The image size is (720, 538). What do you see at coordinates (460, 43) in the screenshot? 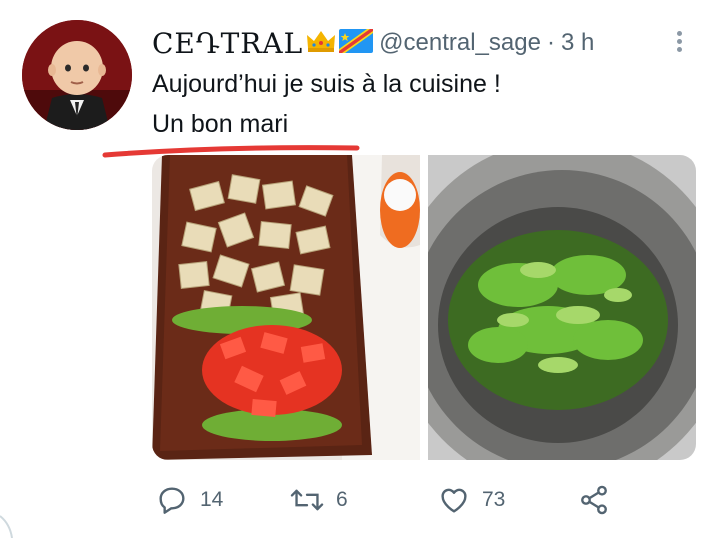
I see `user-handle: @central_sage` at bounding box center [460, 43].